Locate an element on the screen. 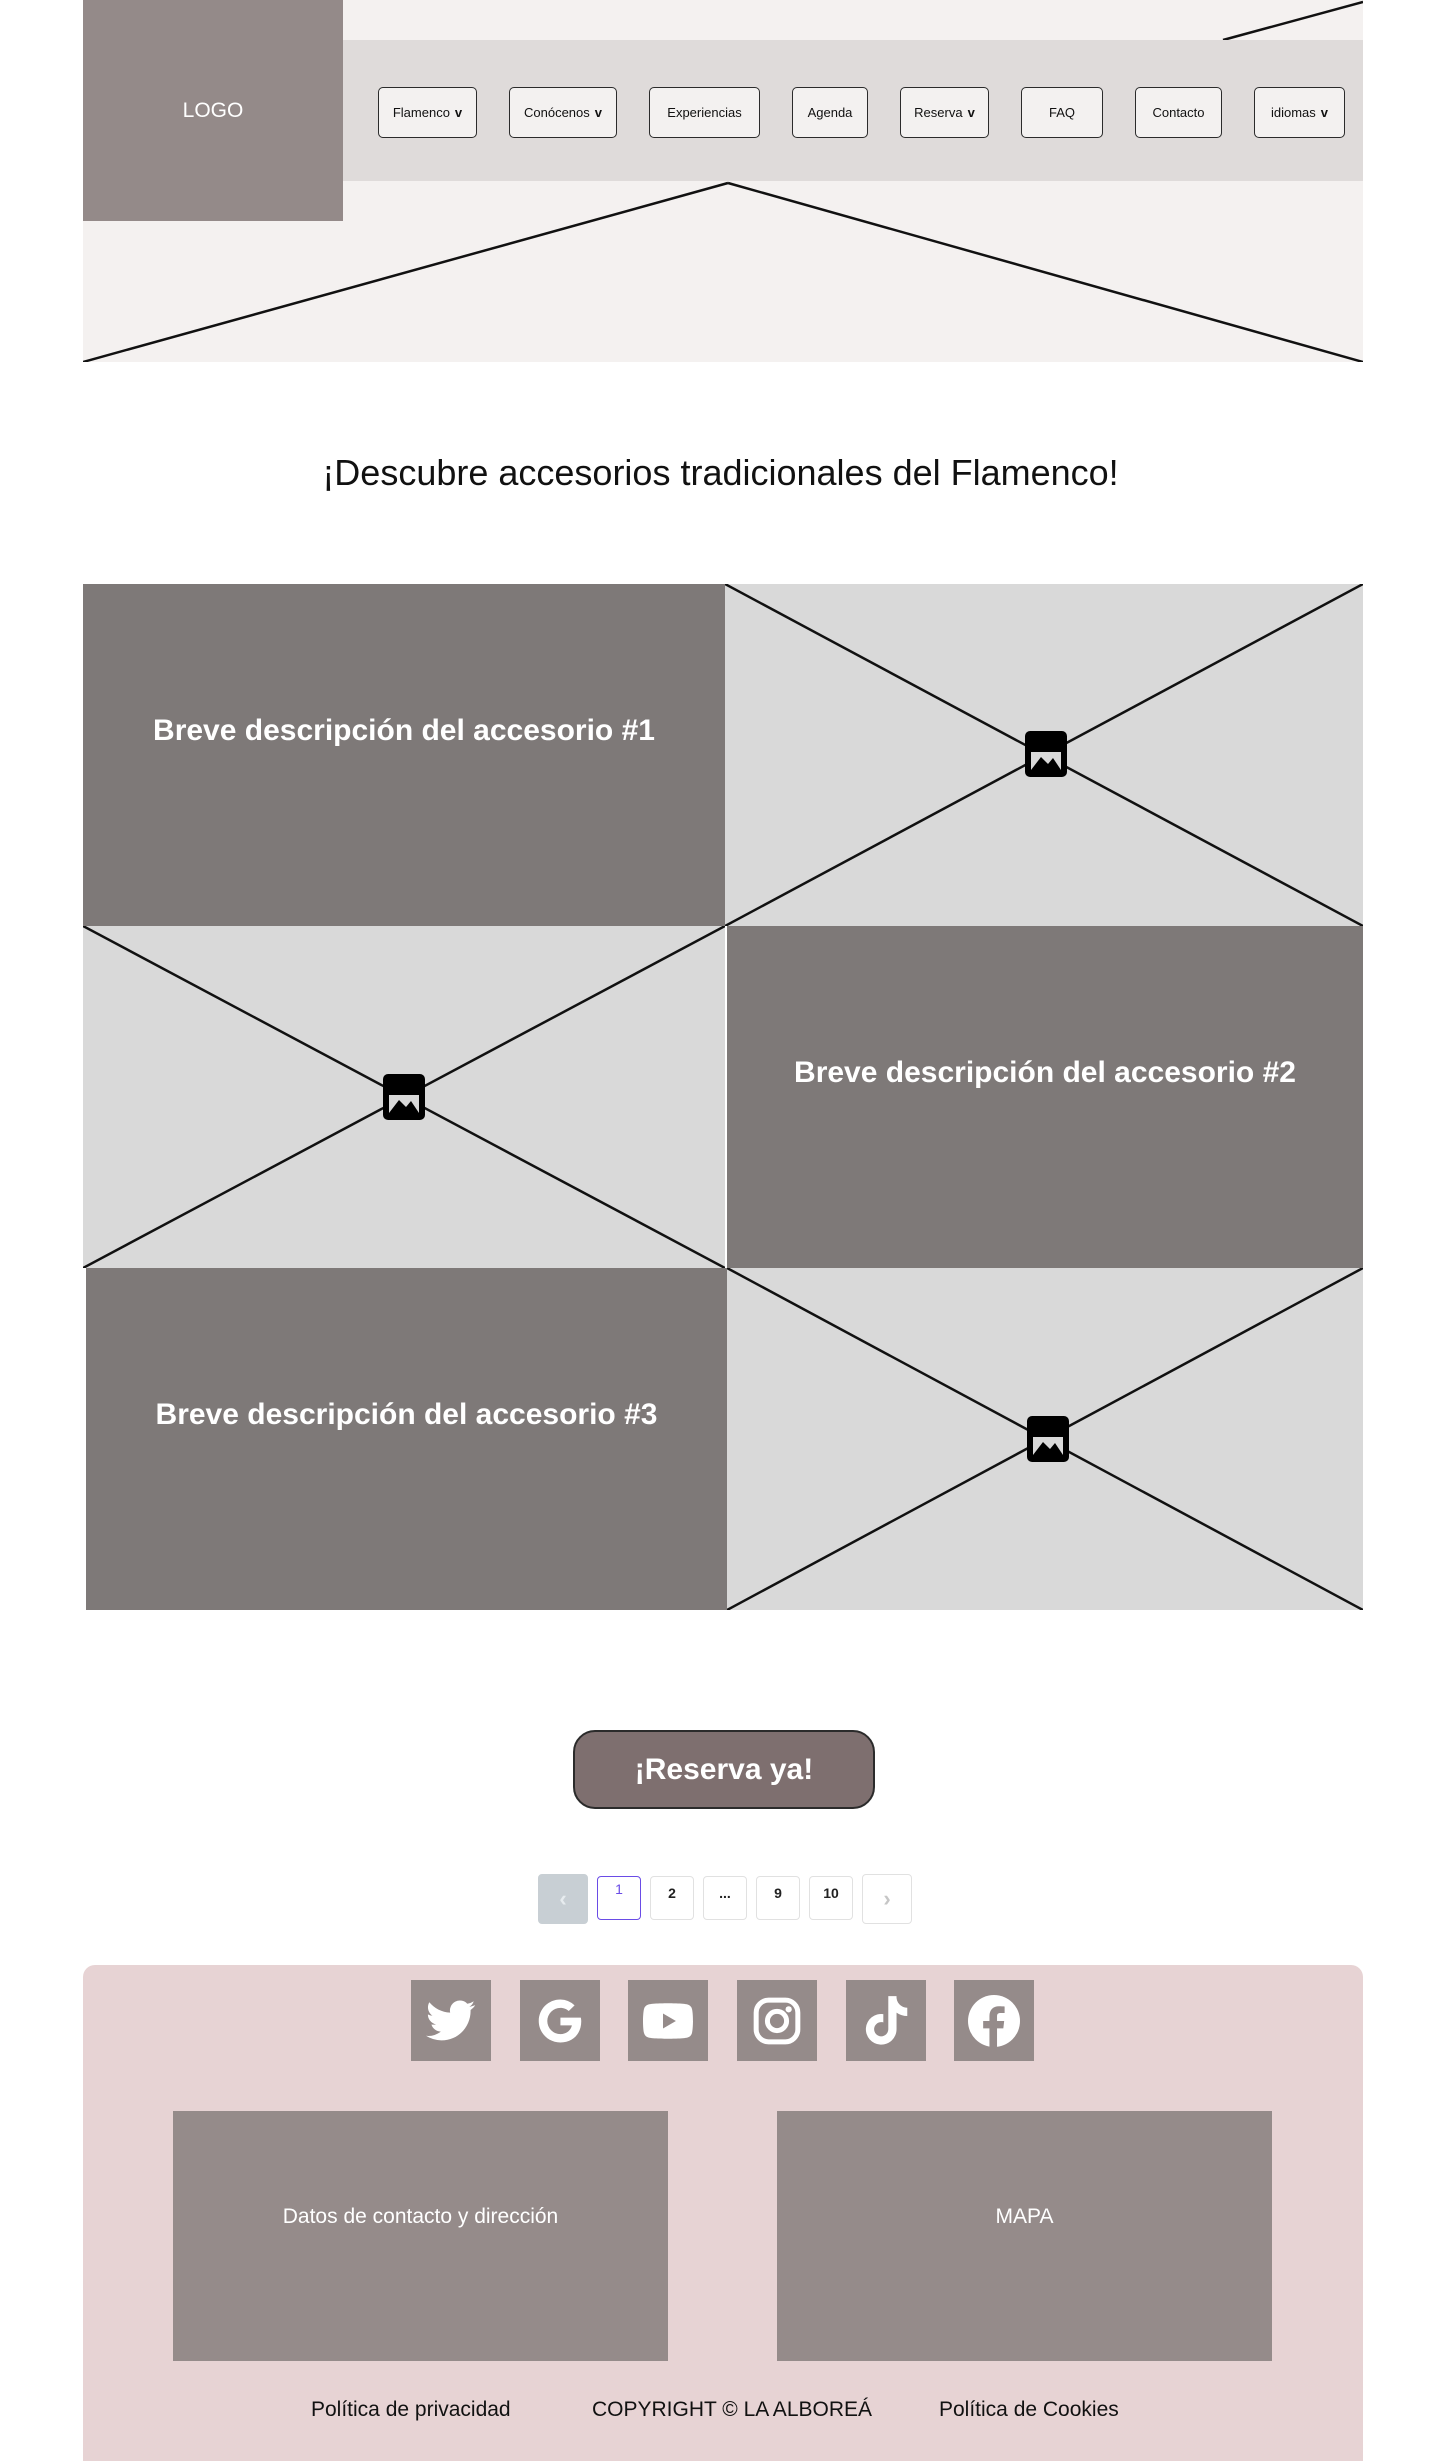 The width and height of the screenshot is (1441, 2461). google-icon-glyph is located at coordinates (560, 2020).